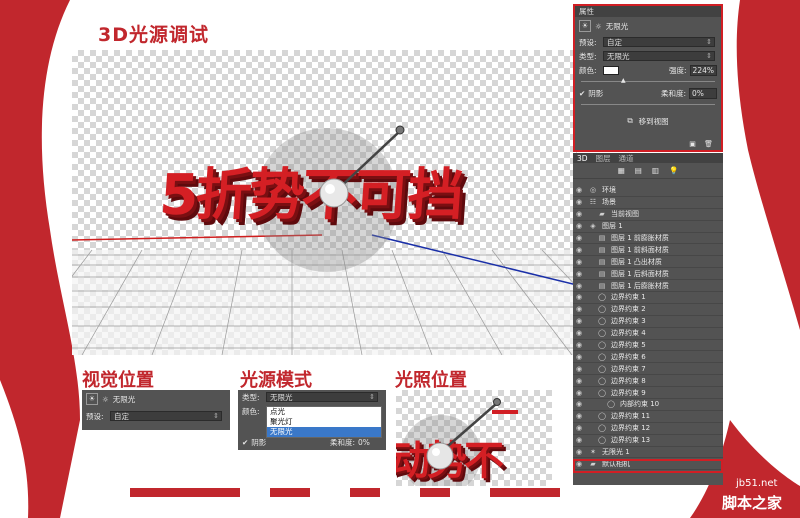 The height and width of the screenshot is (518, 800). What do you see at coordinates (259, 442) in the screenshot?
I see `mode-shadow-label: 阴影` at bounding box center [259, 442].